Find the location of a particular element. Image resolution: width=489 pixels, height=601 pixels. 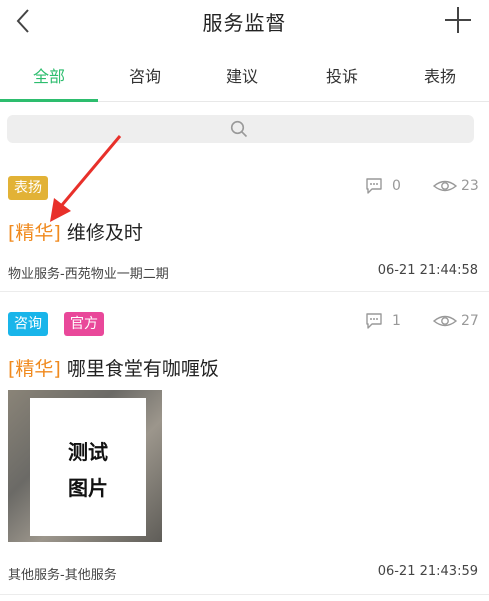

post-time: 06-21 21:44:58 is located at coordinates (427, 270).